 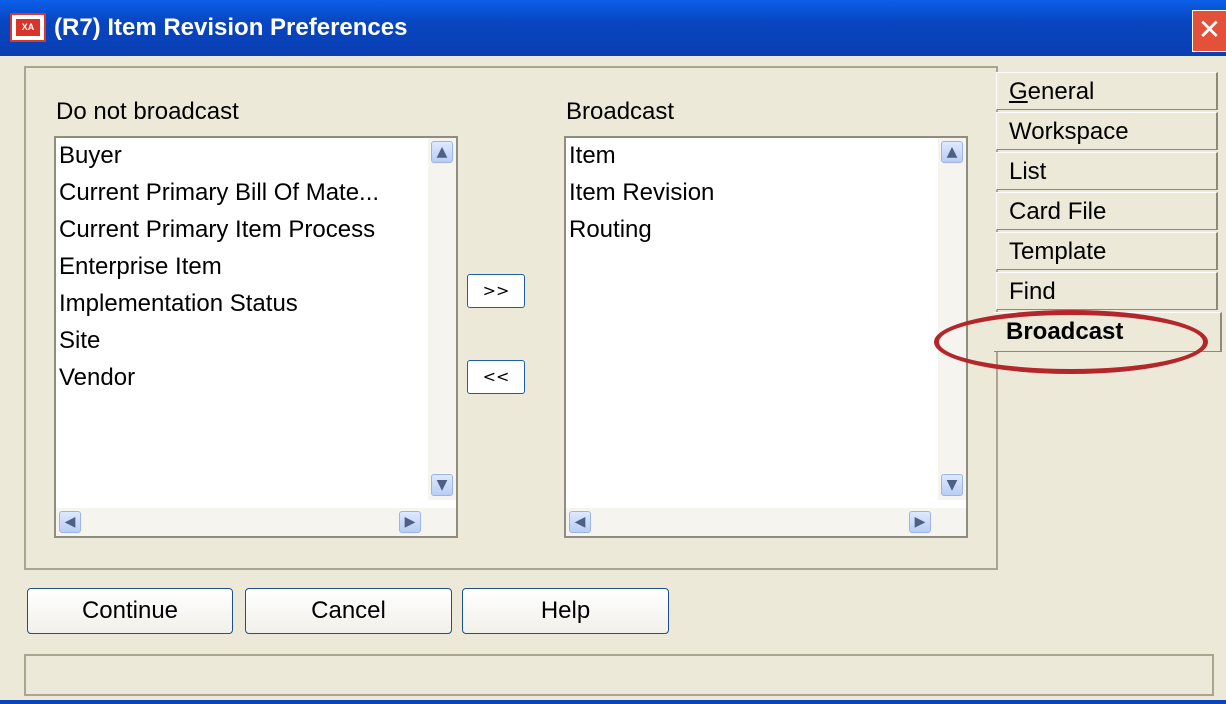 What do you see at coordinates (1018, 91) in the screenshot?
I see `tab-general-mnemonic: G` at bounding box center [1018, 91].